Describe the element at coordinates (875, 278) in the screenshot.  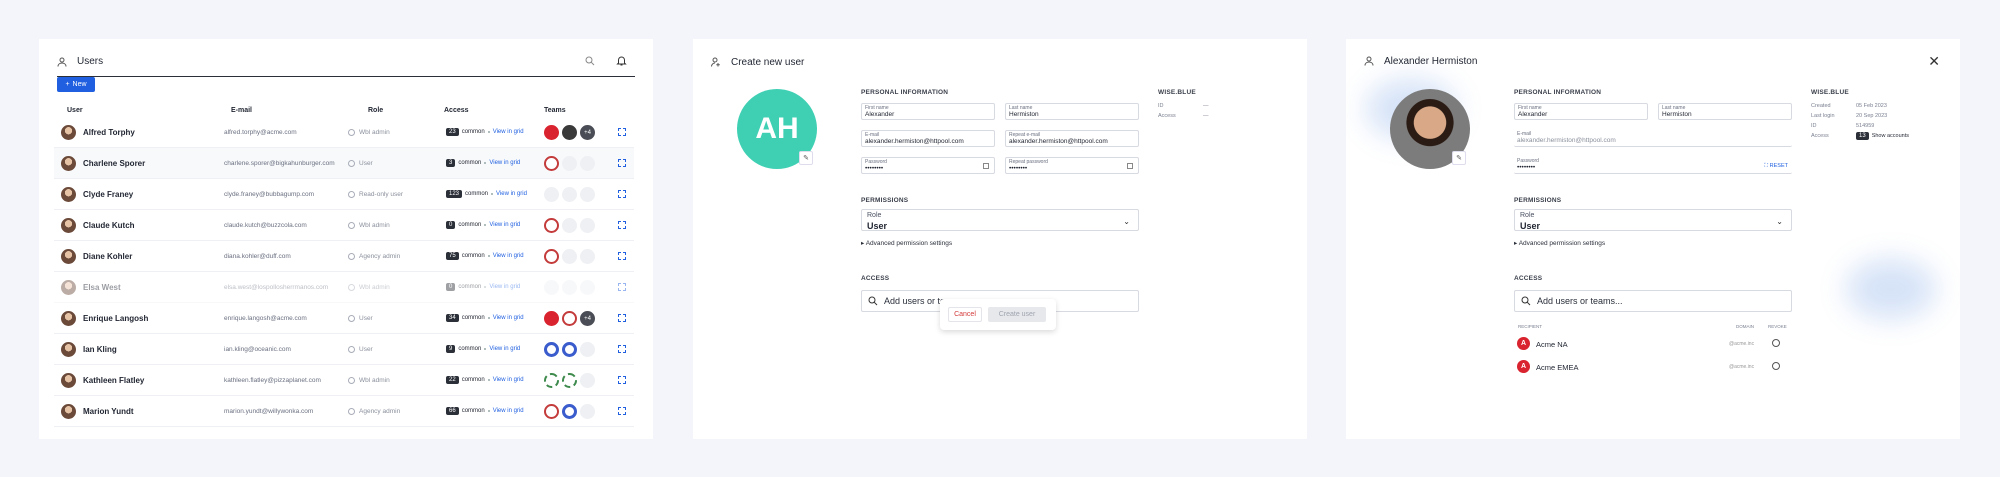
I see `access-heading: ACCESS` at that location.